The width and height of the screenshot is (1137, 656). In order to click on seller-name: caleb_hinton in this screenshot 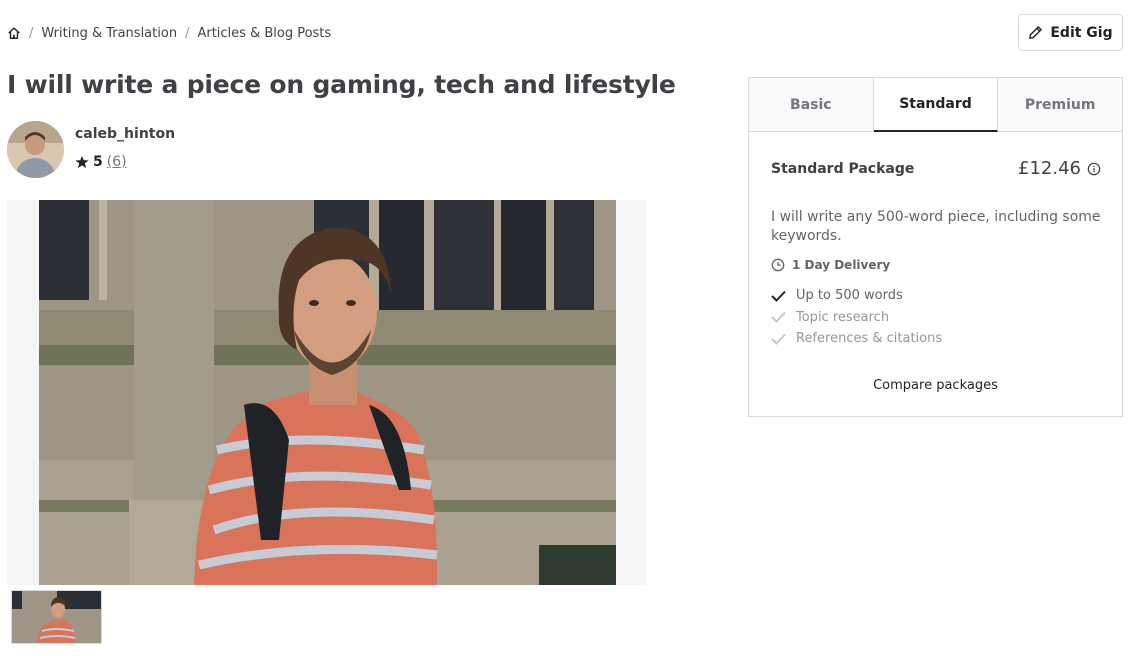, I will do `click(125, 134)`.